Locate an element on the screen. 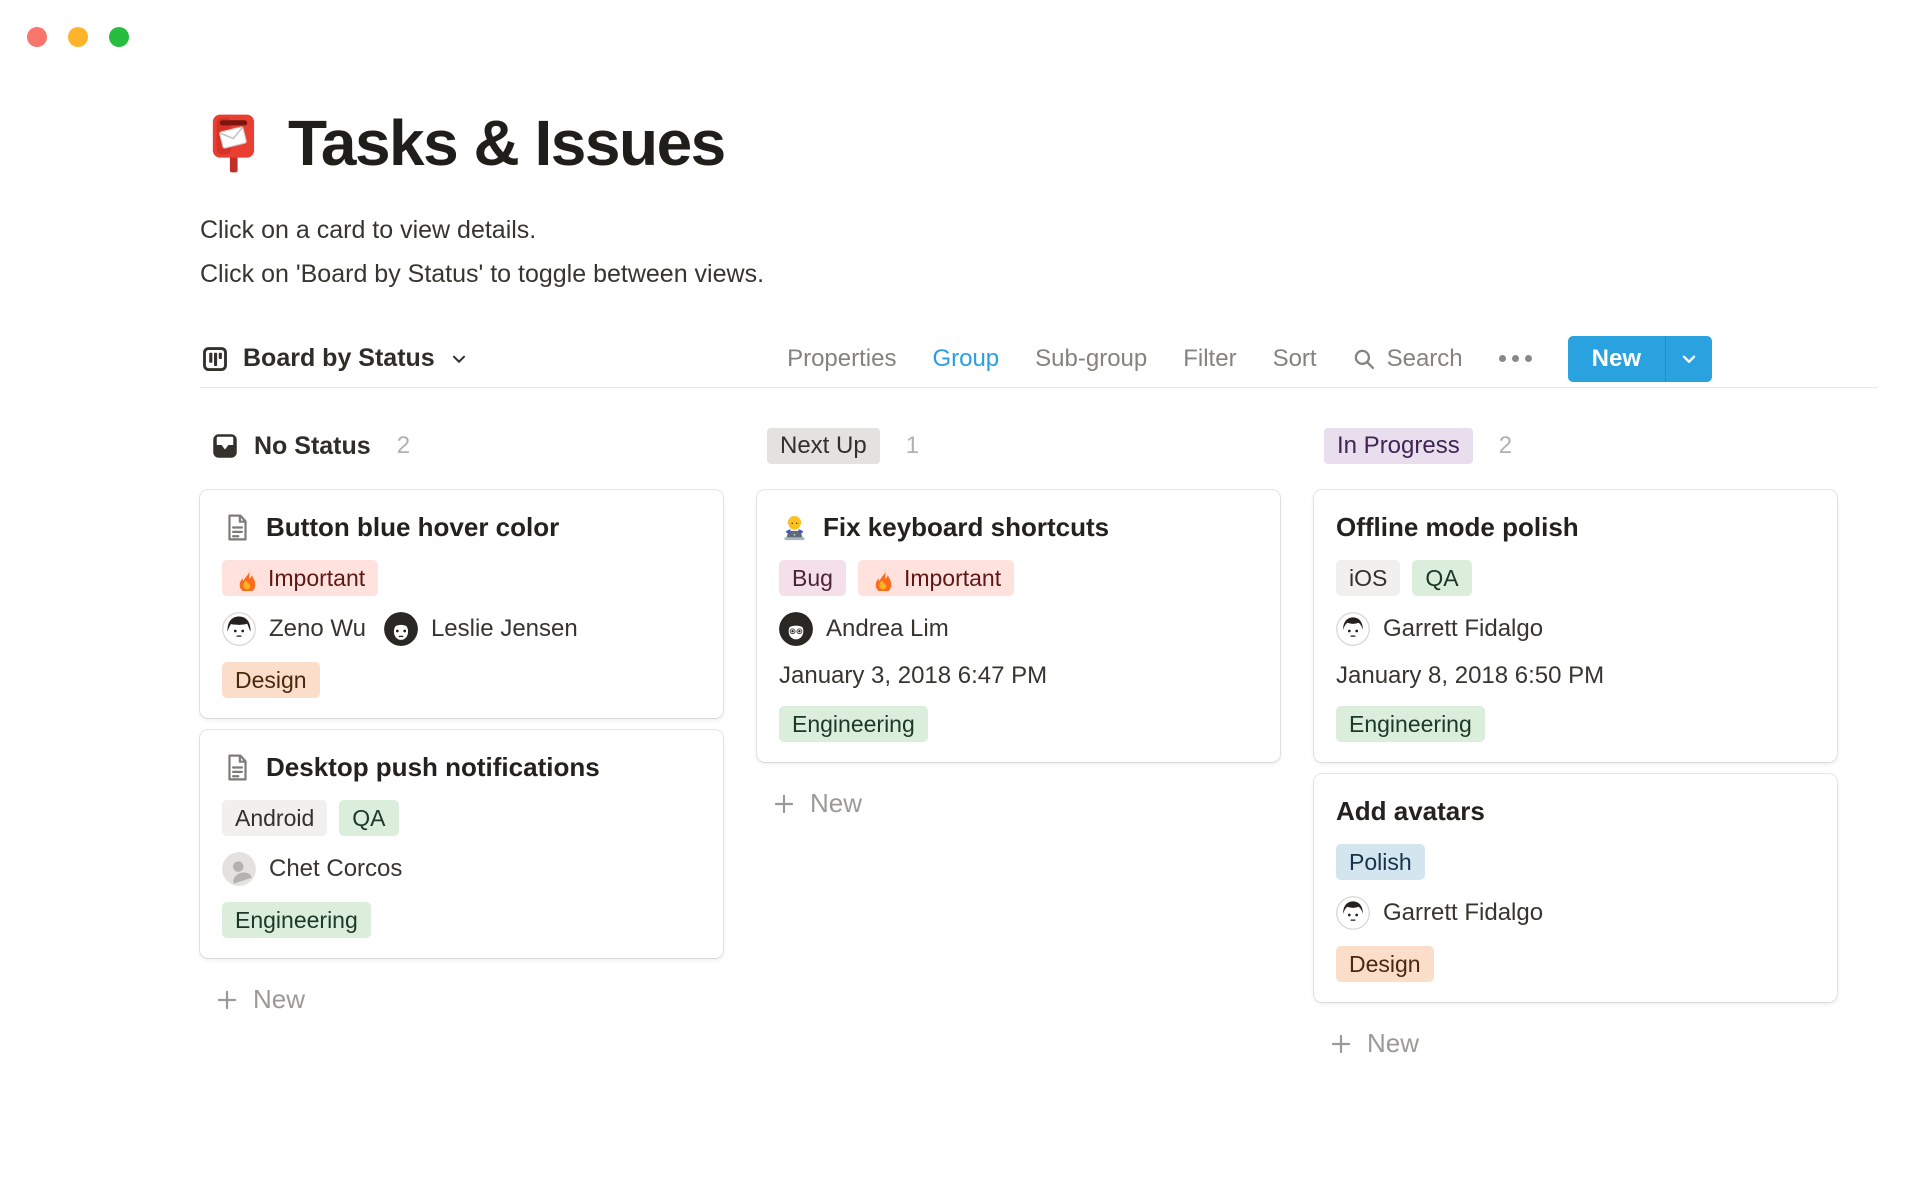 This screenshot has width=1920, height=1200. card-title: Fix keyboard shortcuts is located at coordinates (1018, 527).